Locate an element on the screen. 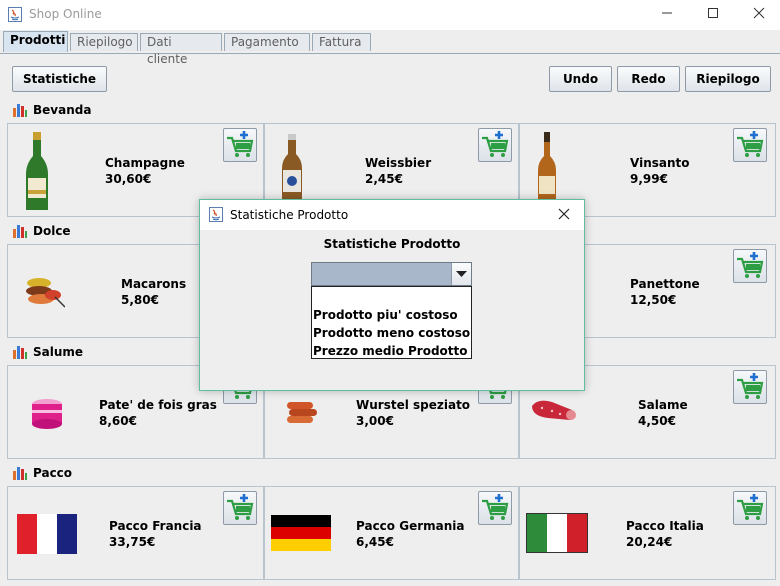  option-prodotto-meno-costoso: Prodotto meno costoso is located at coordinates (391, 333).